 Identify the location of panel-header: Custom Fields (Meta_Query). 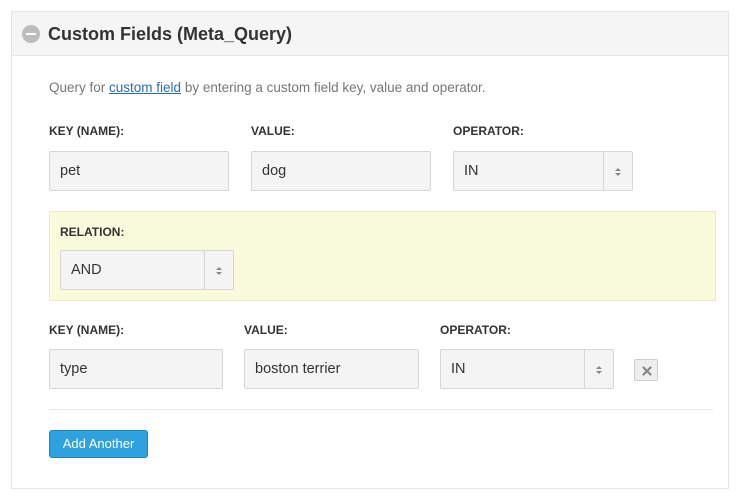
(370, 34).